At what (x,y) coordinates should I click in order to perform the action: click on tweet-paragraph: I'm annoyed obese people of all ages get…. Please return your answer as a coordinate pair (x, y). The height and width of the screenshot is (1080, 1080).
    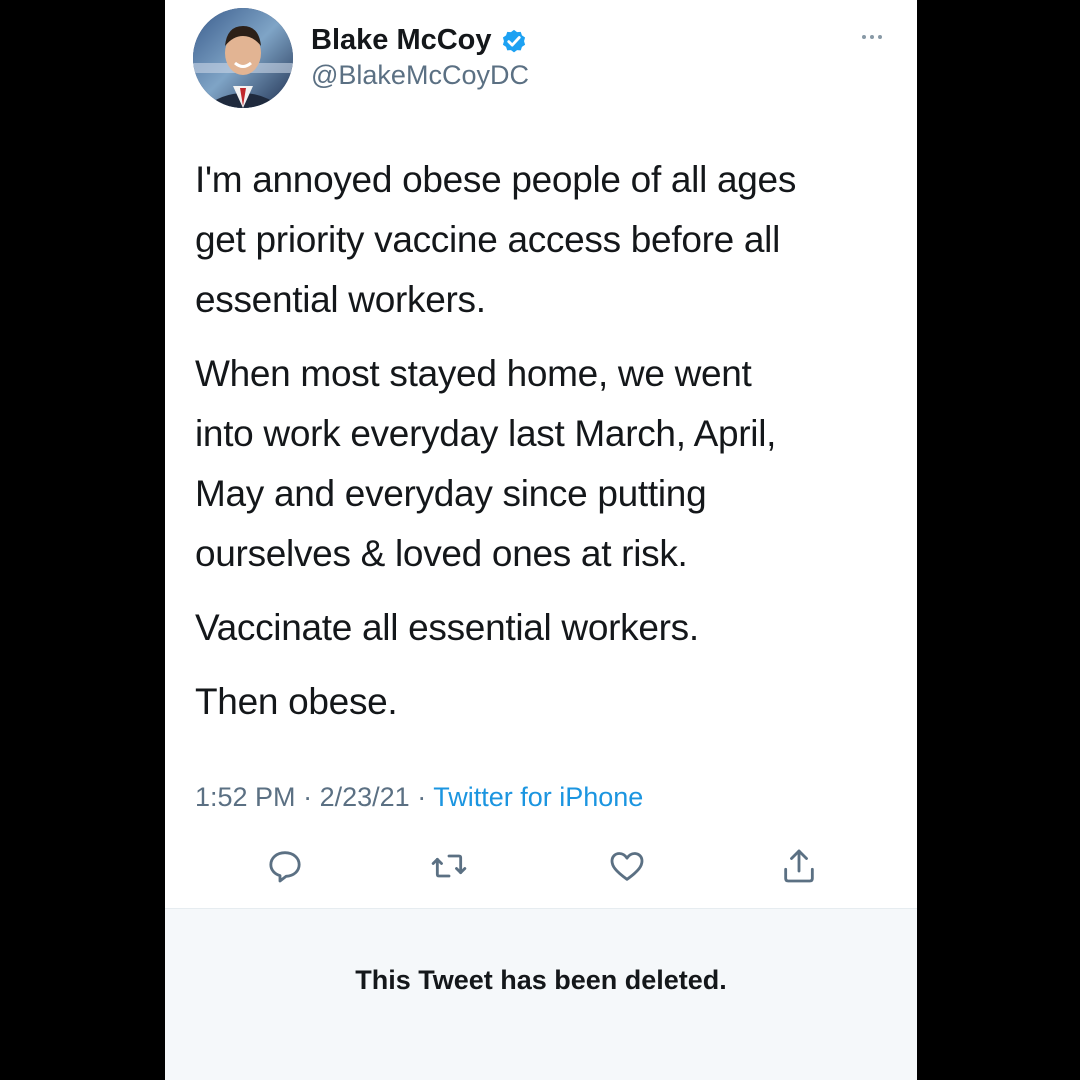
    Looking at the image, I should click on (496, 239).